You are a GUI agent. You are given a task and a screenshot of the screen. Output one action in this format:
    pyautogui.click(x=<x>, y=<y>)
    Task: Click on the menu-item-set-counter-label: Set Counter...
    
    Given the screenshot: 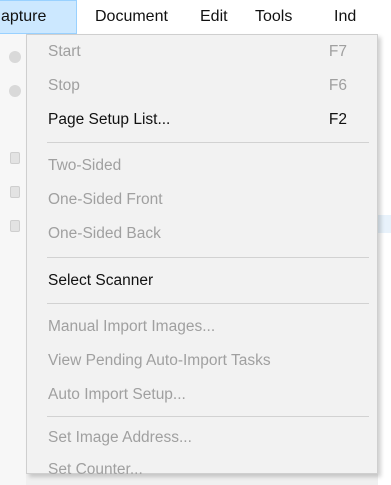 What is the action you would take?
    pyautogui.click(x=95, y=469)
    